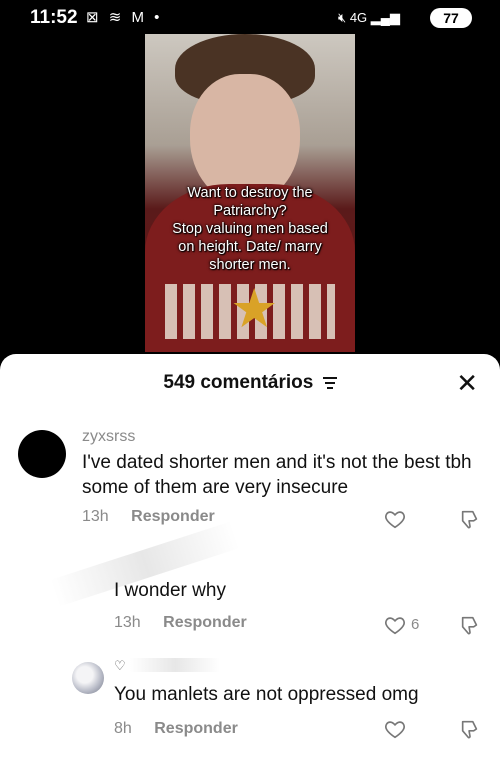 This screenshot has height=763, width=500. What do you see at coordinates (415, 624) in the screenshot?
I see `like-count: 6` at bounding box center [415, 624].